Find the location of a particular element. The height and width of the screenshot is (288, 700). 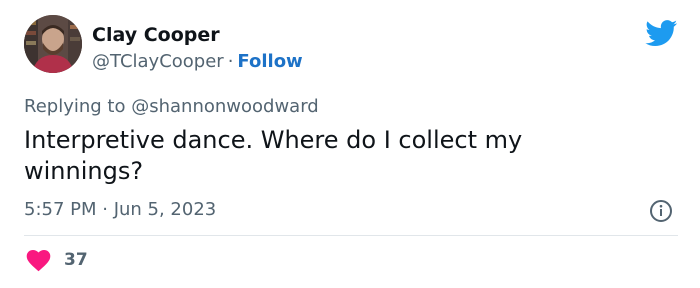

reply-prefix: Replying to is located at coordinates (75, 106).